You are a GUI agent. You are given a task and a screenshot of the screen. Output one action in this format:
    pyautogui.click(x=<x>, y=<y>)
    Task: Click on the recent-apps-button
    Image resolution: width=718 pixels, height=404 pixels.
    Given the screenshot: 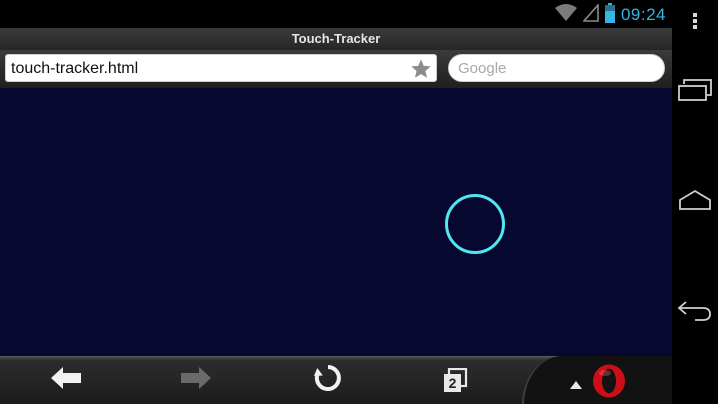 What is the action you would take?
    pyautogui.click(x=695, y=92)
    